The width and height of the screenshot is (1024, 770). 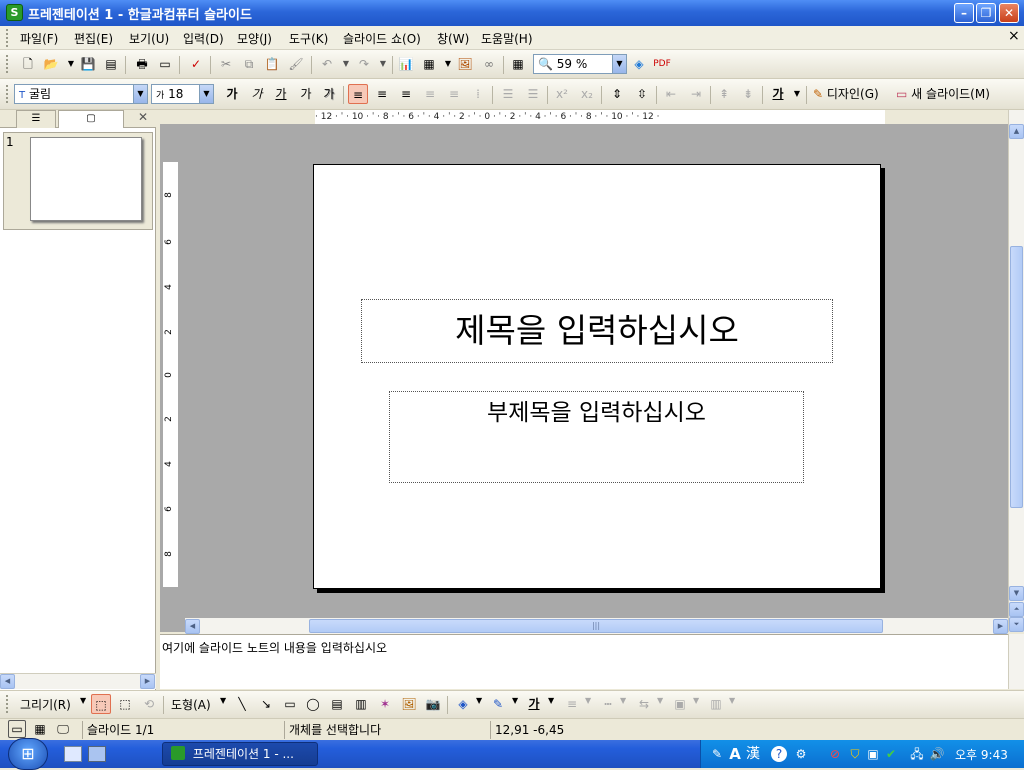 I want to click on link-icon: ∞, so click(x=489, y=64).